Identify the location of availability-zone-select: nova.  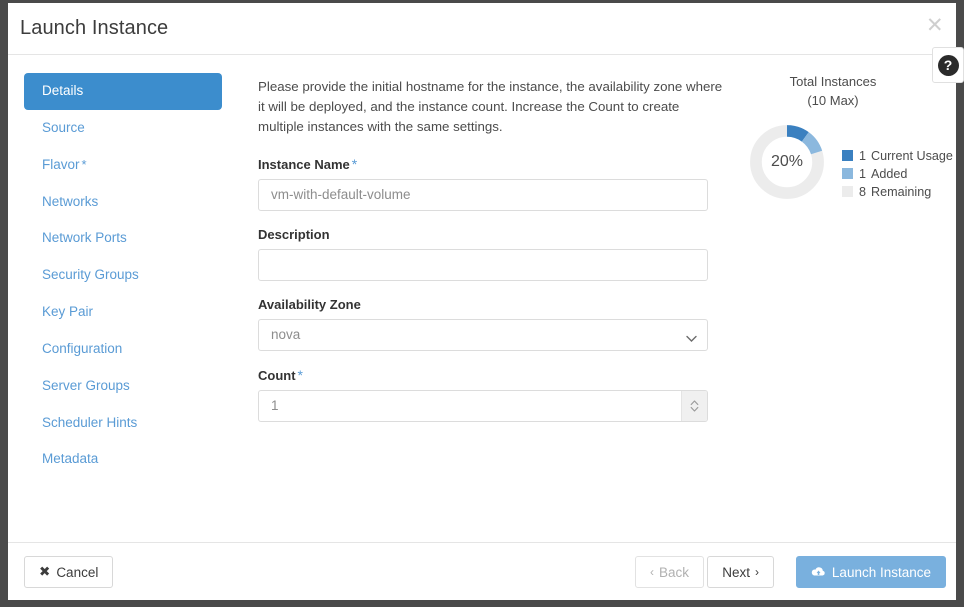
(483, 334).